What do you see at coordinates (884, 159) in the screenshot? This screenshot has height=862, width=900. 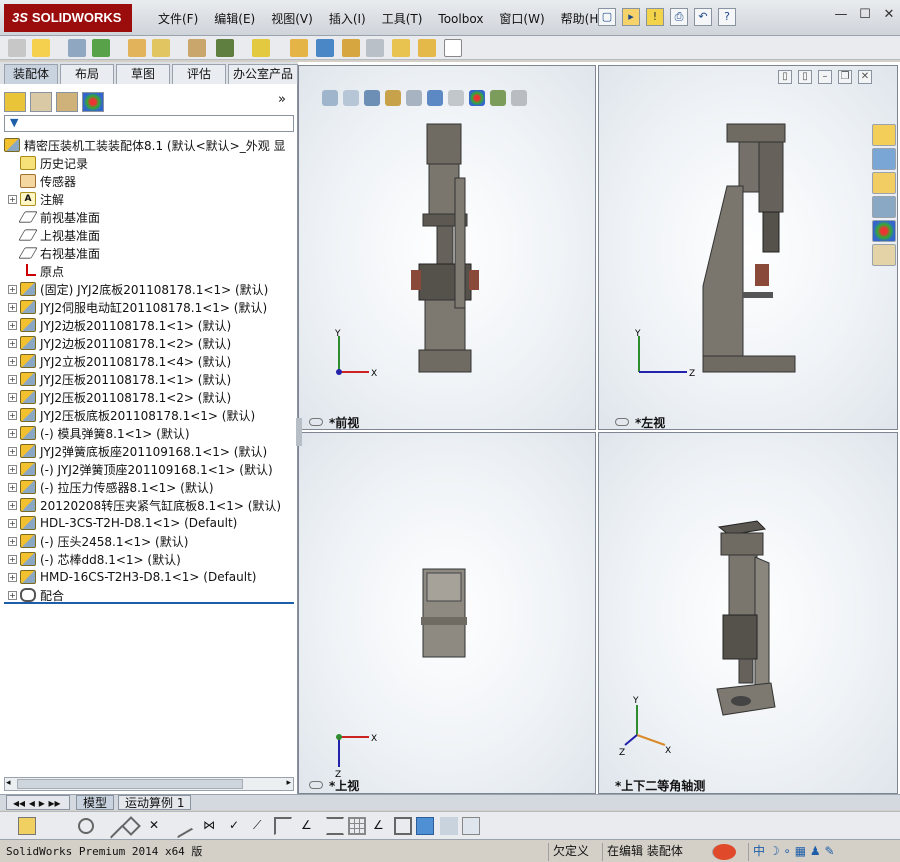 I see `design-library-icon` at bounding box center [884, 159].